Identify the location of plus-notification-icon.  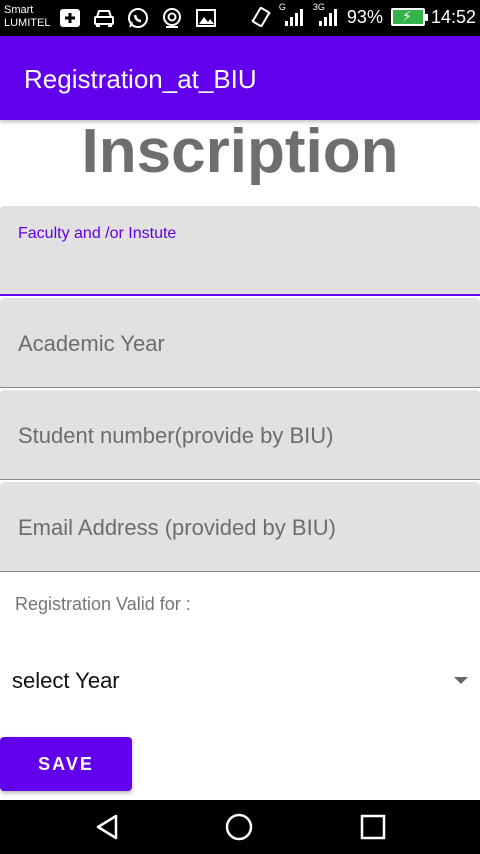
(70, 18).